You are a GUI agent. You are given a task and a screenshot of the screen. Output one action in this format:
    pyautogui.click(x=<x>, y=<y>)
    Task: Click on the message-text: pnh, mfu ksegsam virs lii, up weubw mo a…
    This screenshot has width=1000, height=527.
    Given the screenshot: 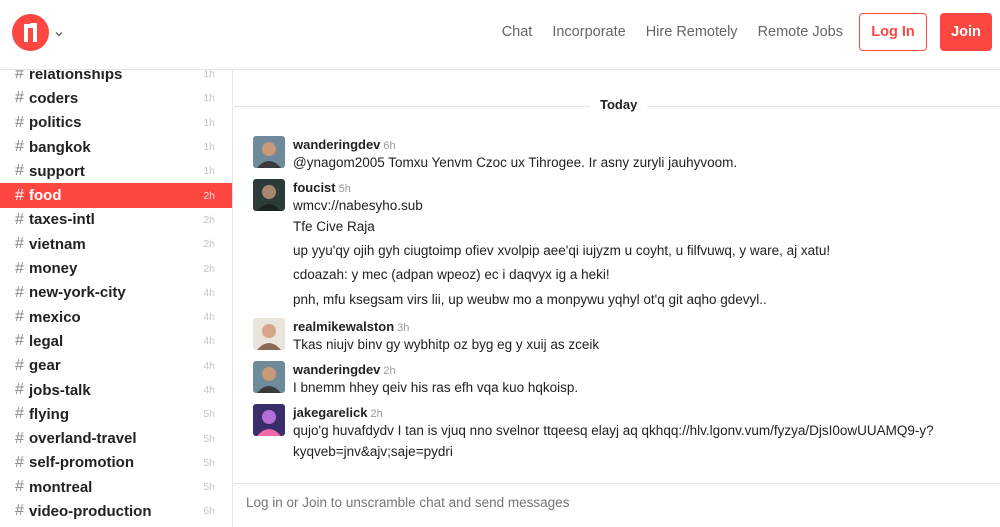 What is the action you would take?
    pyautogui.click(x=530, y=299)
    